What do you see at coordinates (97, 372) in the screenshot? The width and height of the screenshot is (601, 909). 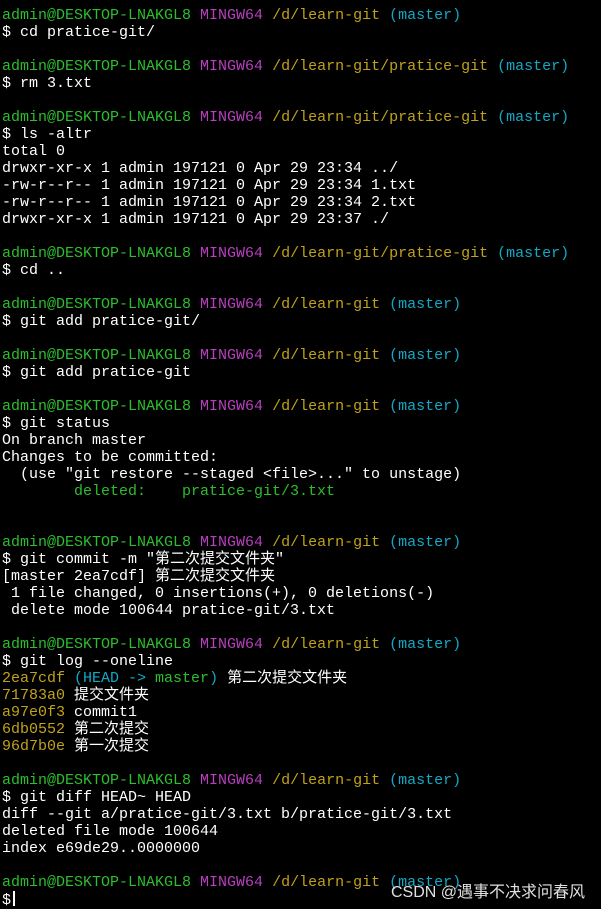 I see `command-text: $ git add pratice-git` at bounding box center [97, 372].